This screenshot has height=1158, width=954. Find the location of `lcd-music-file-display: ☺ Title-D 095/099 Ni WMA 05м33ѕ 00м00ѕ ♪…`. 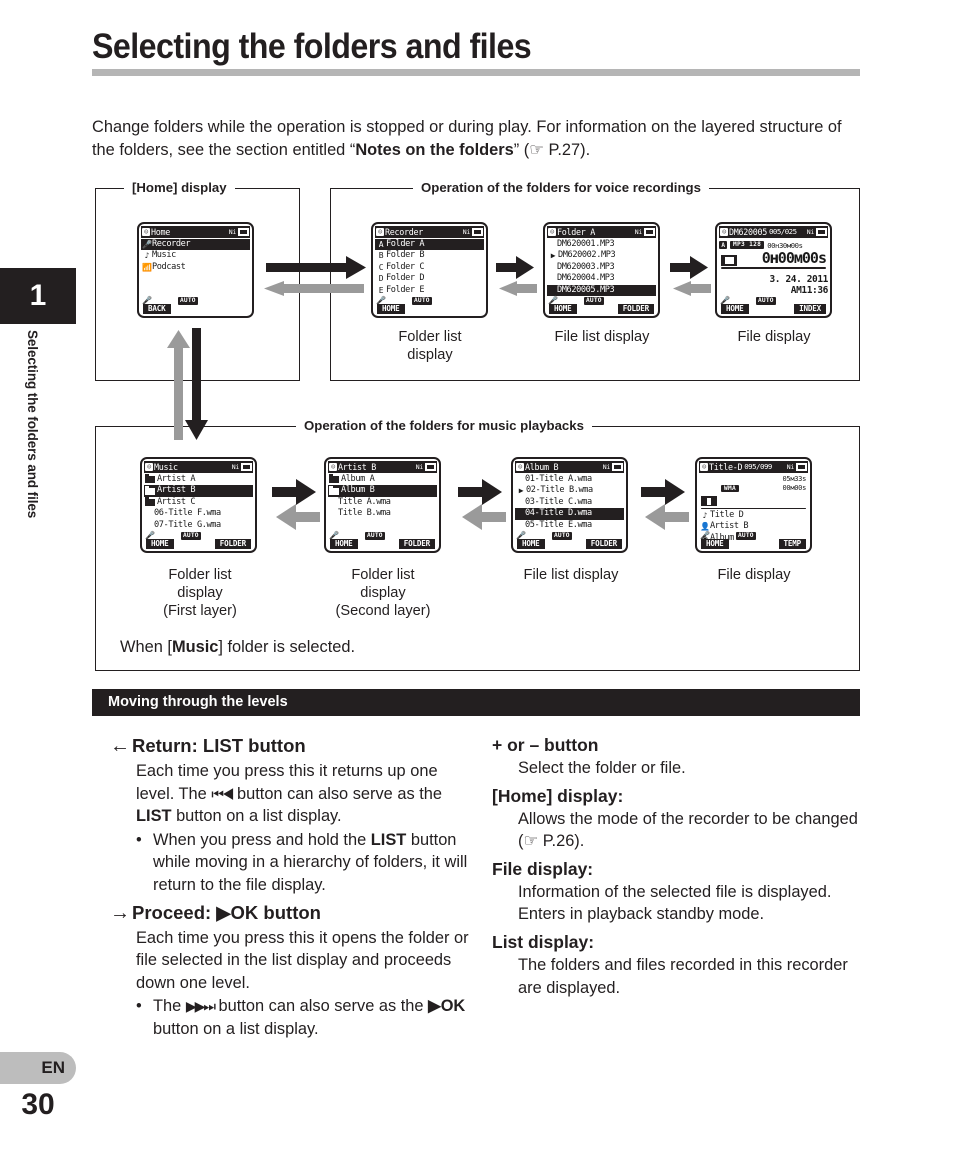

lcd-music-file-display: ☺ Title-D 095/099 Ni WMA 05м33ѕ 00м00ѕ ♪… is located at coordinates (753, 505).